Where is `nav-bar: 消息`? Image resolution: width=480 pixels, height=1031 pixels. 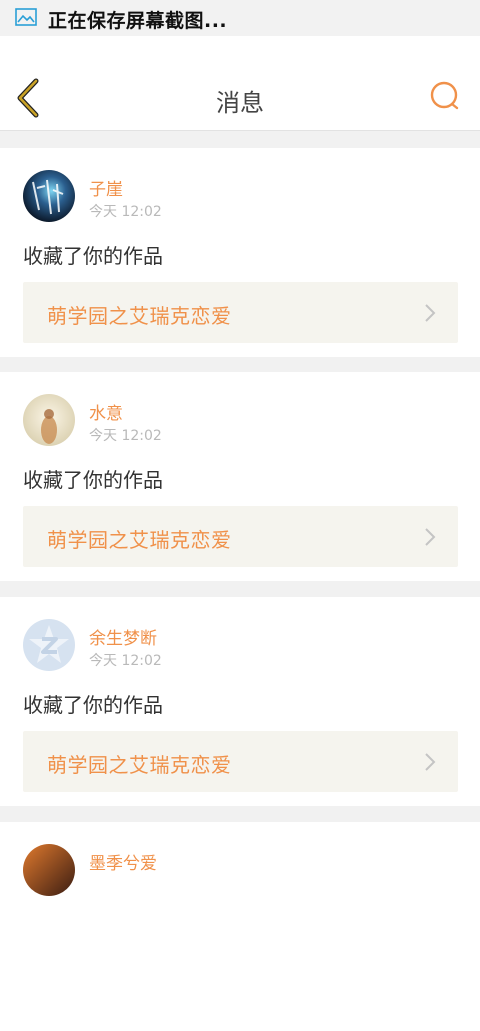
nav-bar: 消息 is located at coordinates (240, 83).